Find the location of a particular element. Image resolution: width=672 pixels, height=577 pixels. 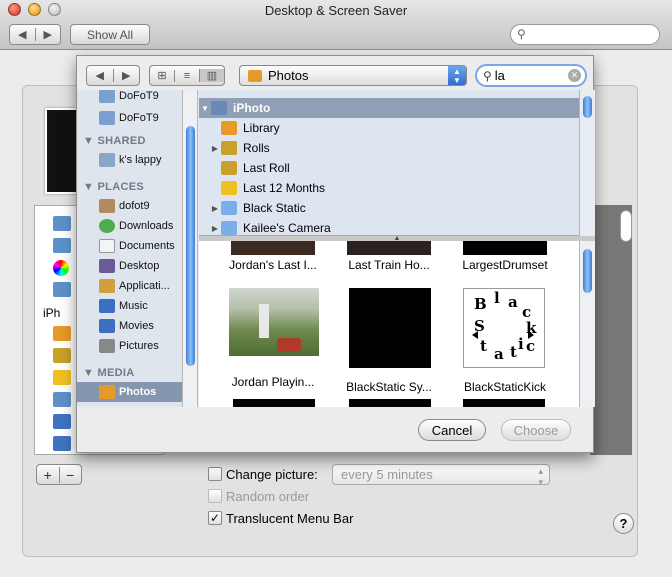

sidebar-item-music: Music is located at coordinates (129, 306).